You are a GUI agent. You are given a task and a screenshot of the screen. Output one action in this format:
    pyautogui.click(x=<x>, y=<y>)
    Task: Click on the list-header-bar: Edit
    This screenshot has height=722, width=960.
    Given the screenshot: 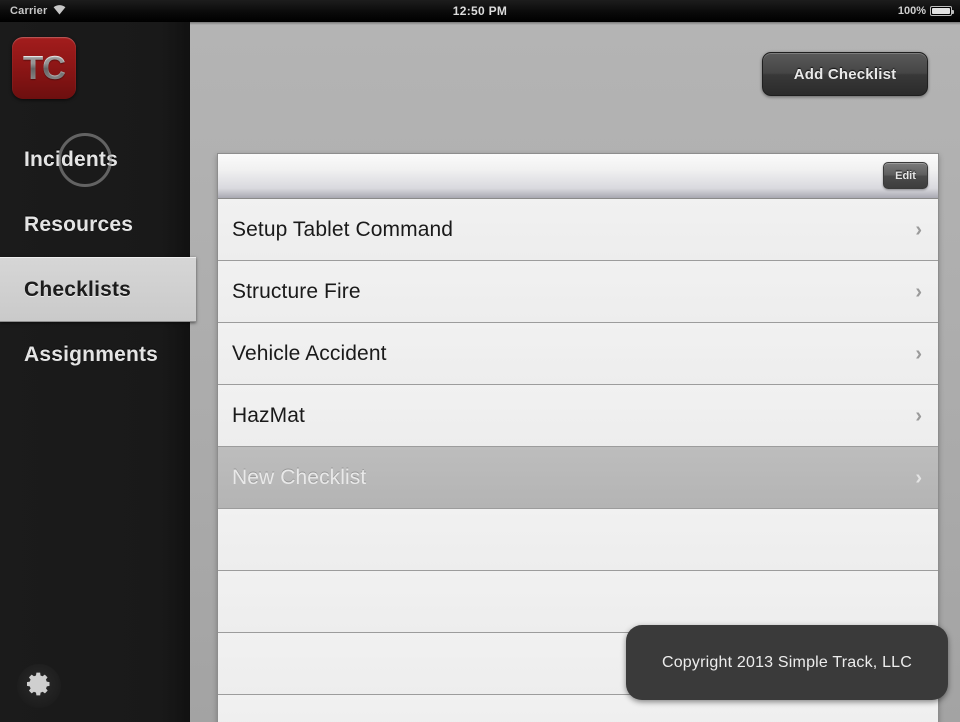 What is the action you would take?
    pyautogui.click(x=578, y=176)
    